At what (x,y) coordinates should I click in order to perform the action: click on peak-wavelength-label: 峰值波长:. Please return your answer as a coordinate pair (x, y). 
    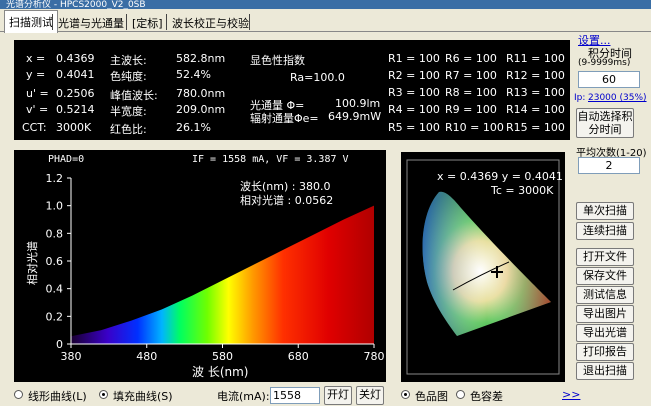
    Looking at the image, I should click on (134, 95).